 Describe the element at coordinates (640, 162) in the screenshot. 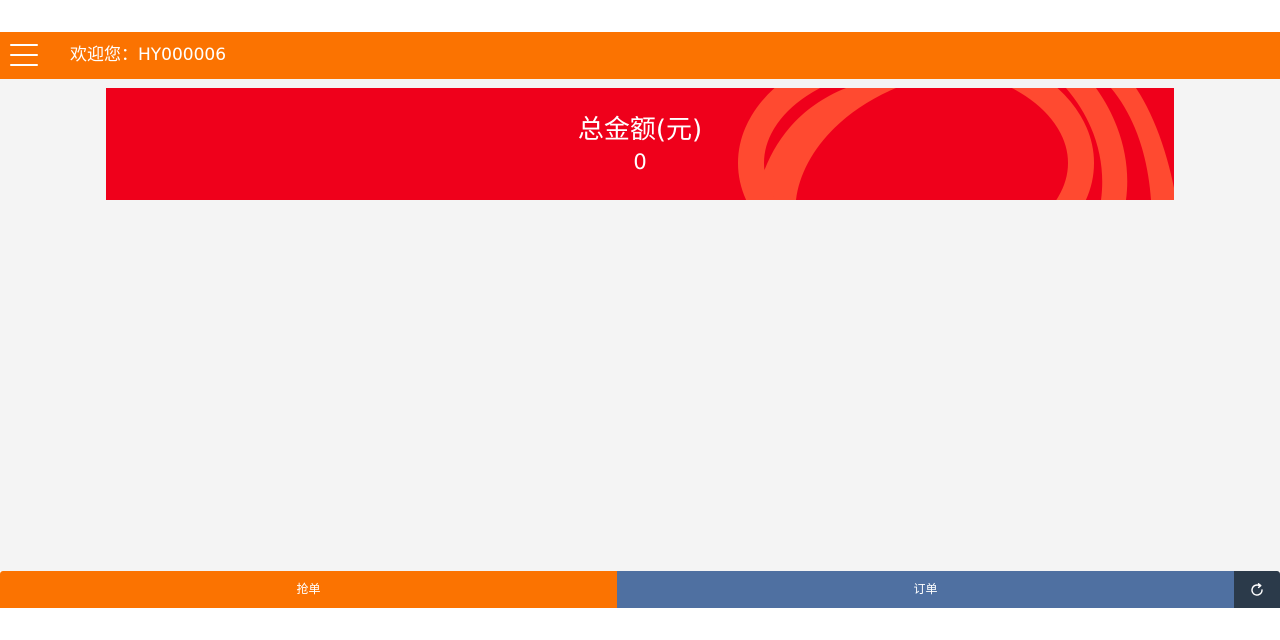

I see `total-amount-value: 0` at that location.